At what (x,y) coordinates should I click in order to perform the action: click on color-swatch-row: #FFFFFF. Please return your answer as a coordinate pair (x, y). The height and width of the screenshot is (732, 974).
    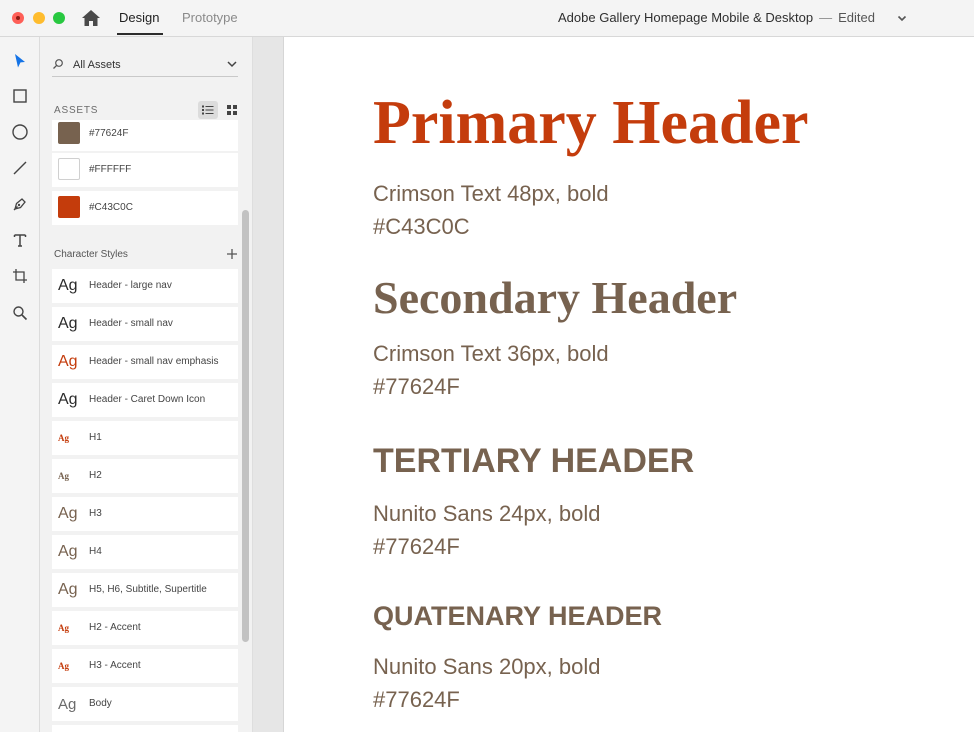
    Looking at the image, I should click on (145, 170).